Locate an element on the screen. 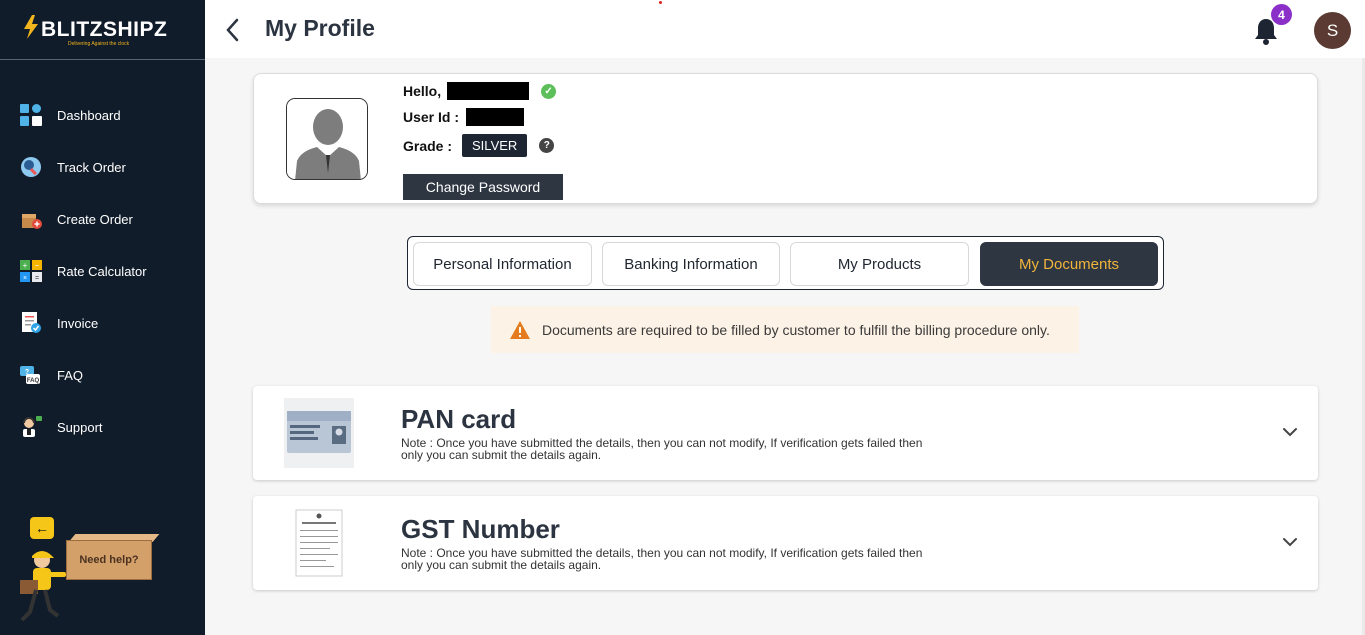  brand-tagline: Delivering Against the clock is located at coordinates (99, 44).